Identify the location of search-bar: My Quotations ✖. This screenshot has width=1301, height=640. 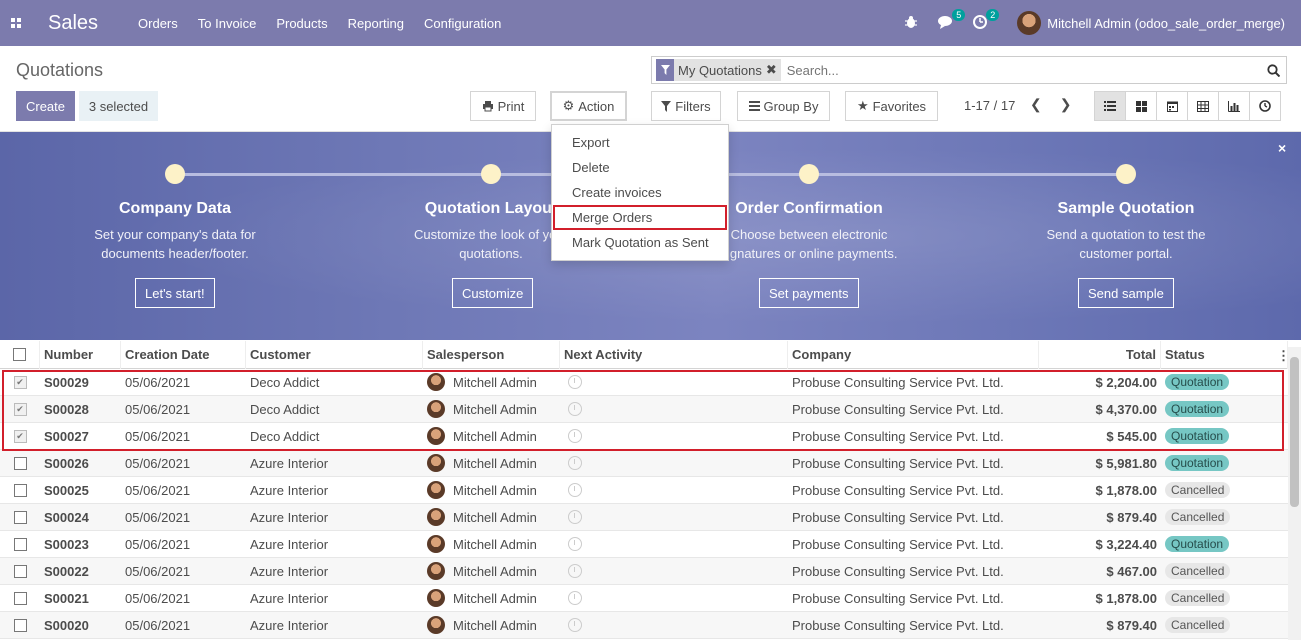
(969, 70).